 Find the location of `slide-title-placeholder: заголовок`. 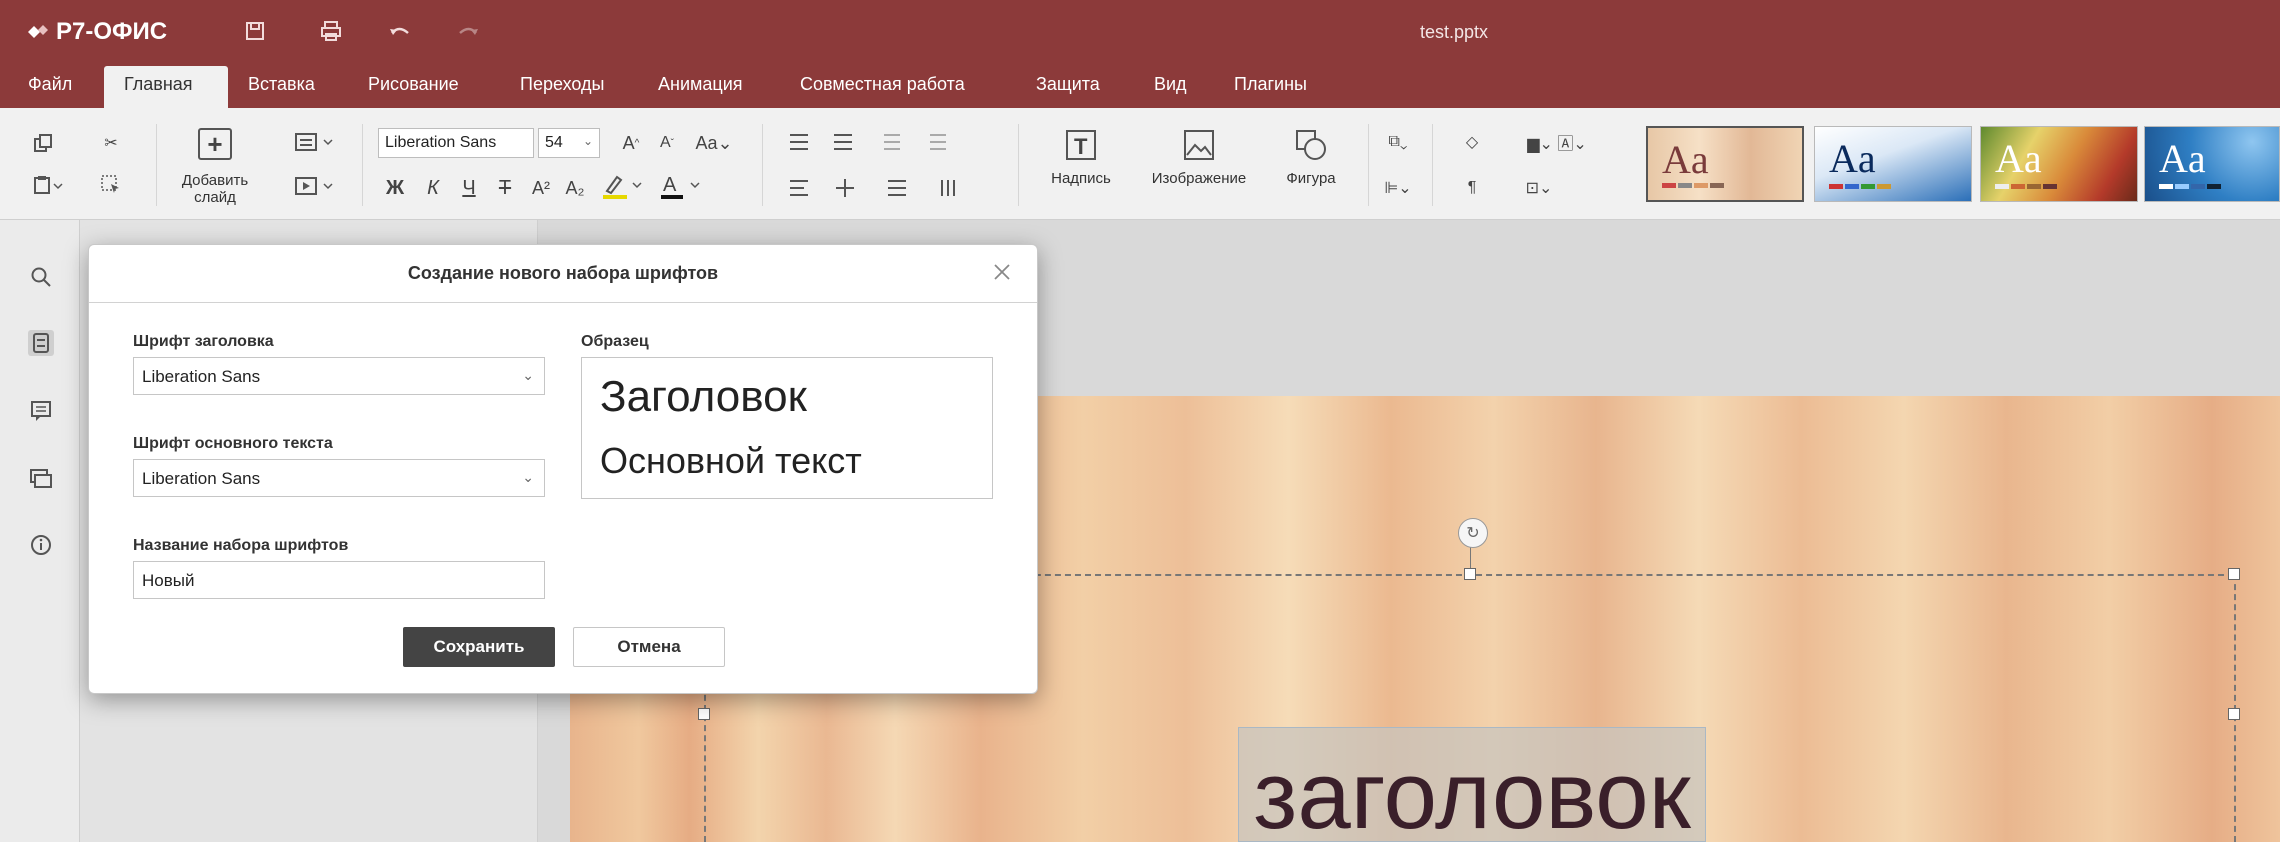

slide-title-placeholder: заголовок is located at coordinates (1472, 784).